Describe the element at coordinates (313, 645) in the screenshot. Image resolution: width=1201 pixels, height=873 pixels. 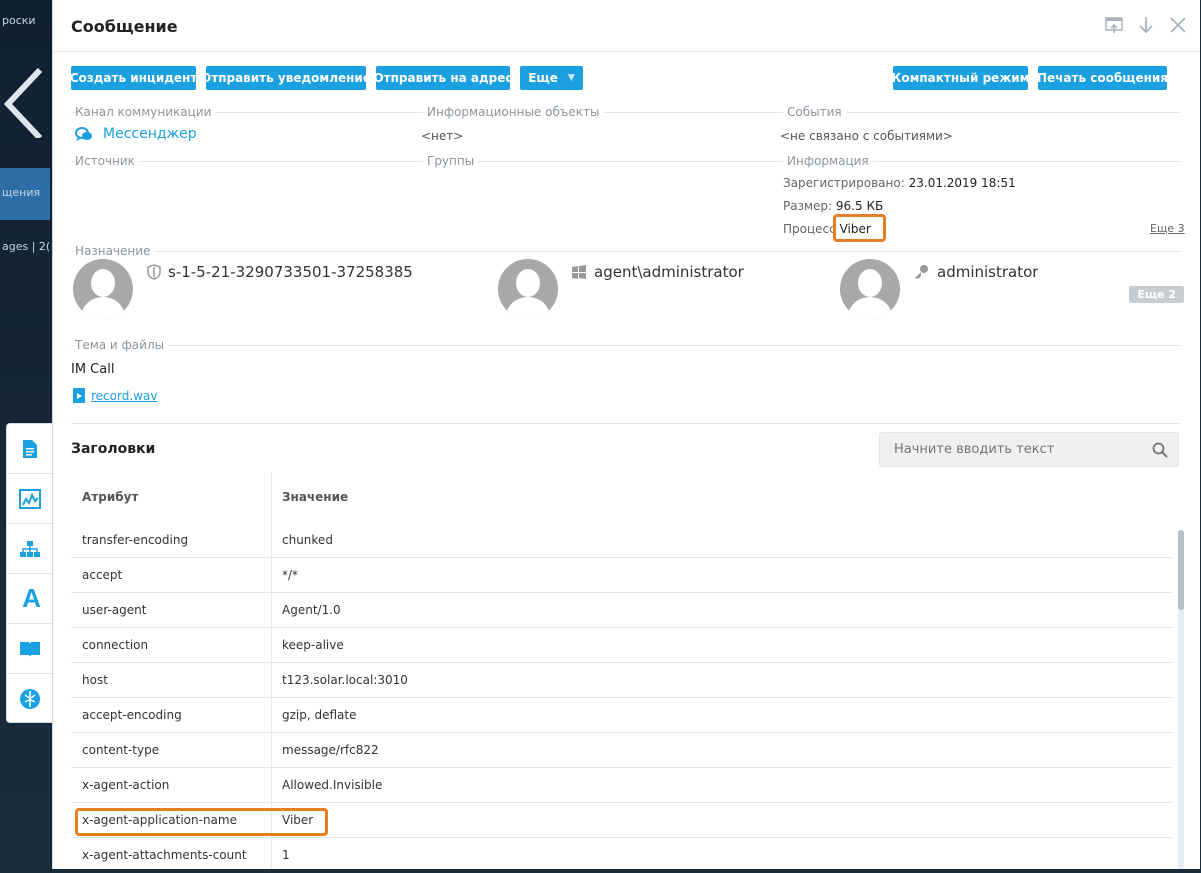
I see `value-cell: keep-alive` at that location.